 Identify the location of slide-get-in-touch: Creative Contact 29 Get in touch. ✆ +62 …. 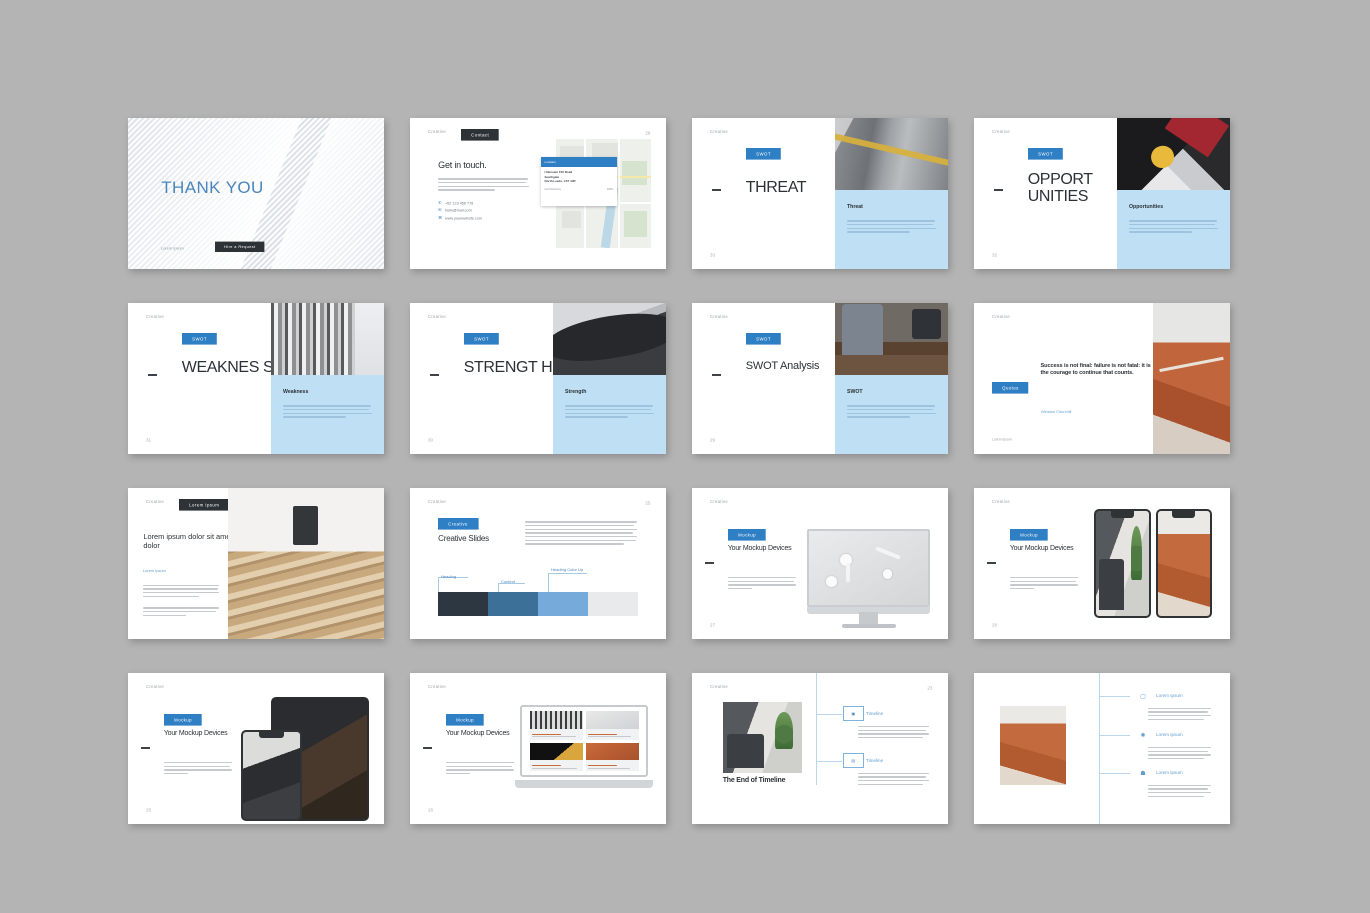
(538, 193).